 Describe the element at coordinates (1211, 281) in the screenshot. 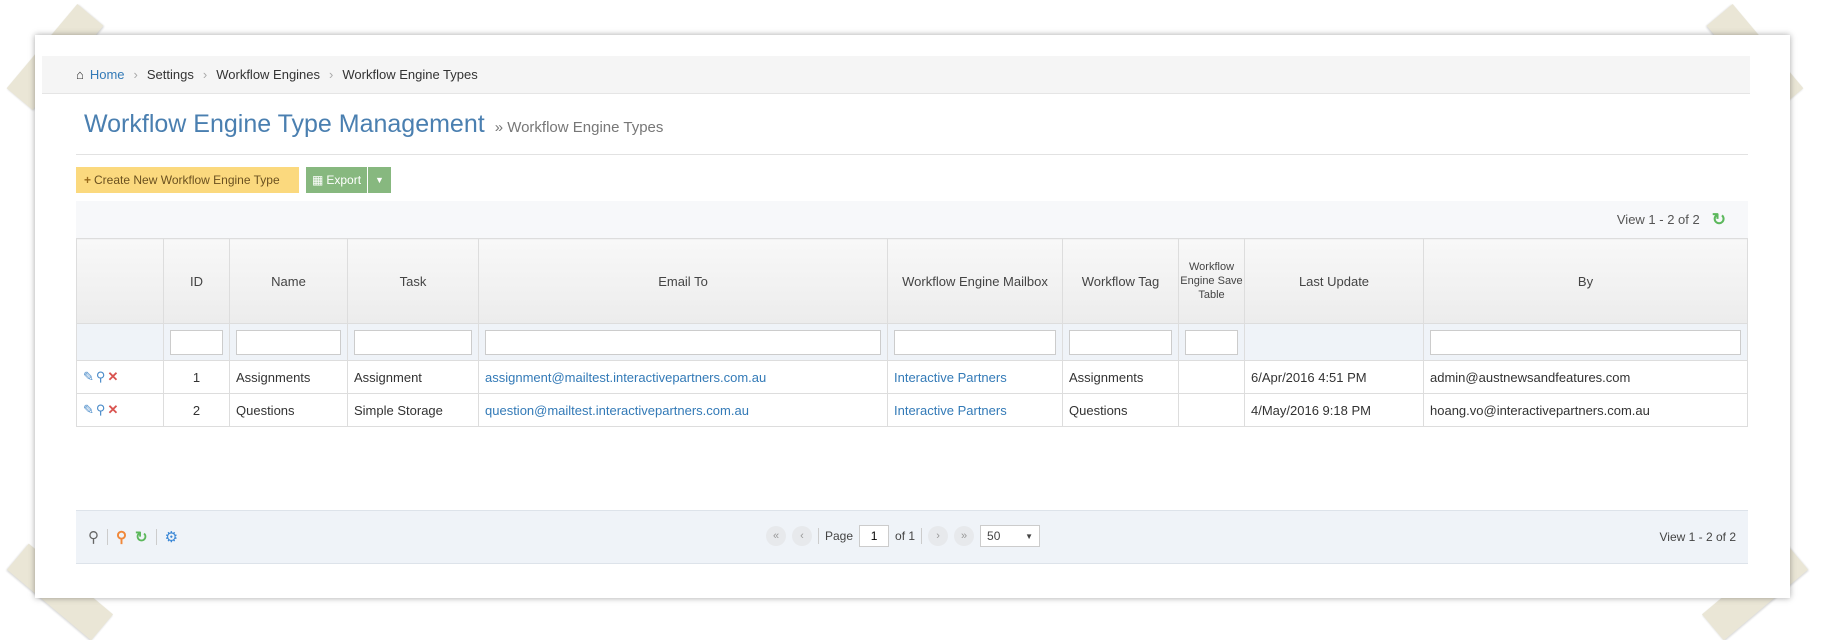

I see `col-save-table: Workflow Engine Save Table` at that location.